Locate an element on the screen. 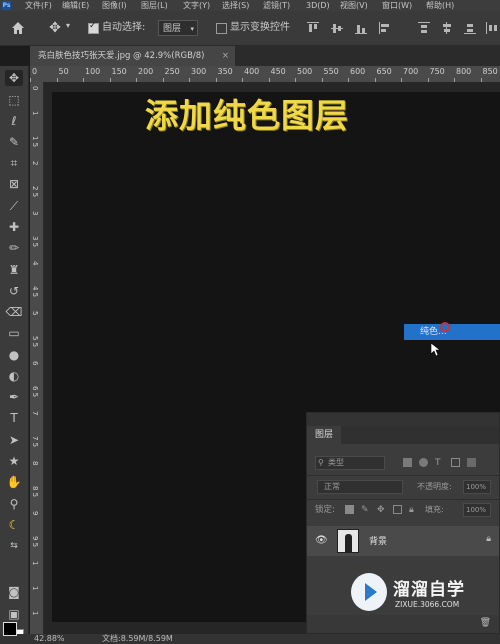  layer-filter-dropdown: ⚲ 类型 is located at coordinates (350, 463).